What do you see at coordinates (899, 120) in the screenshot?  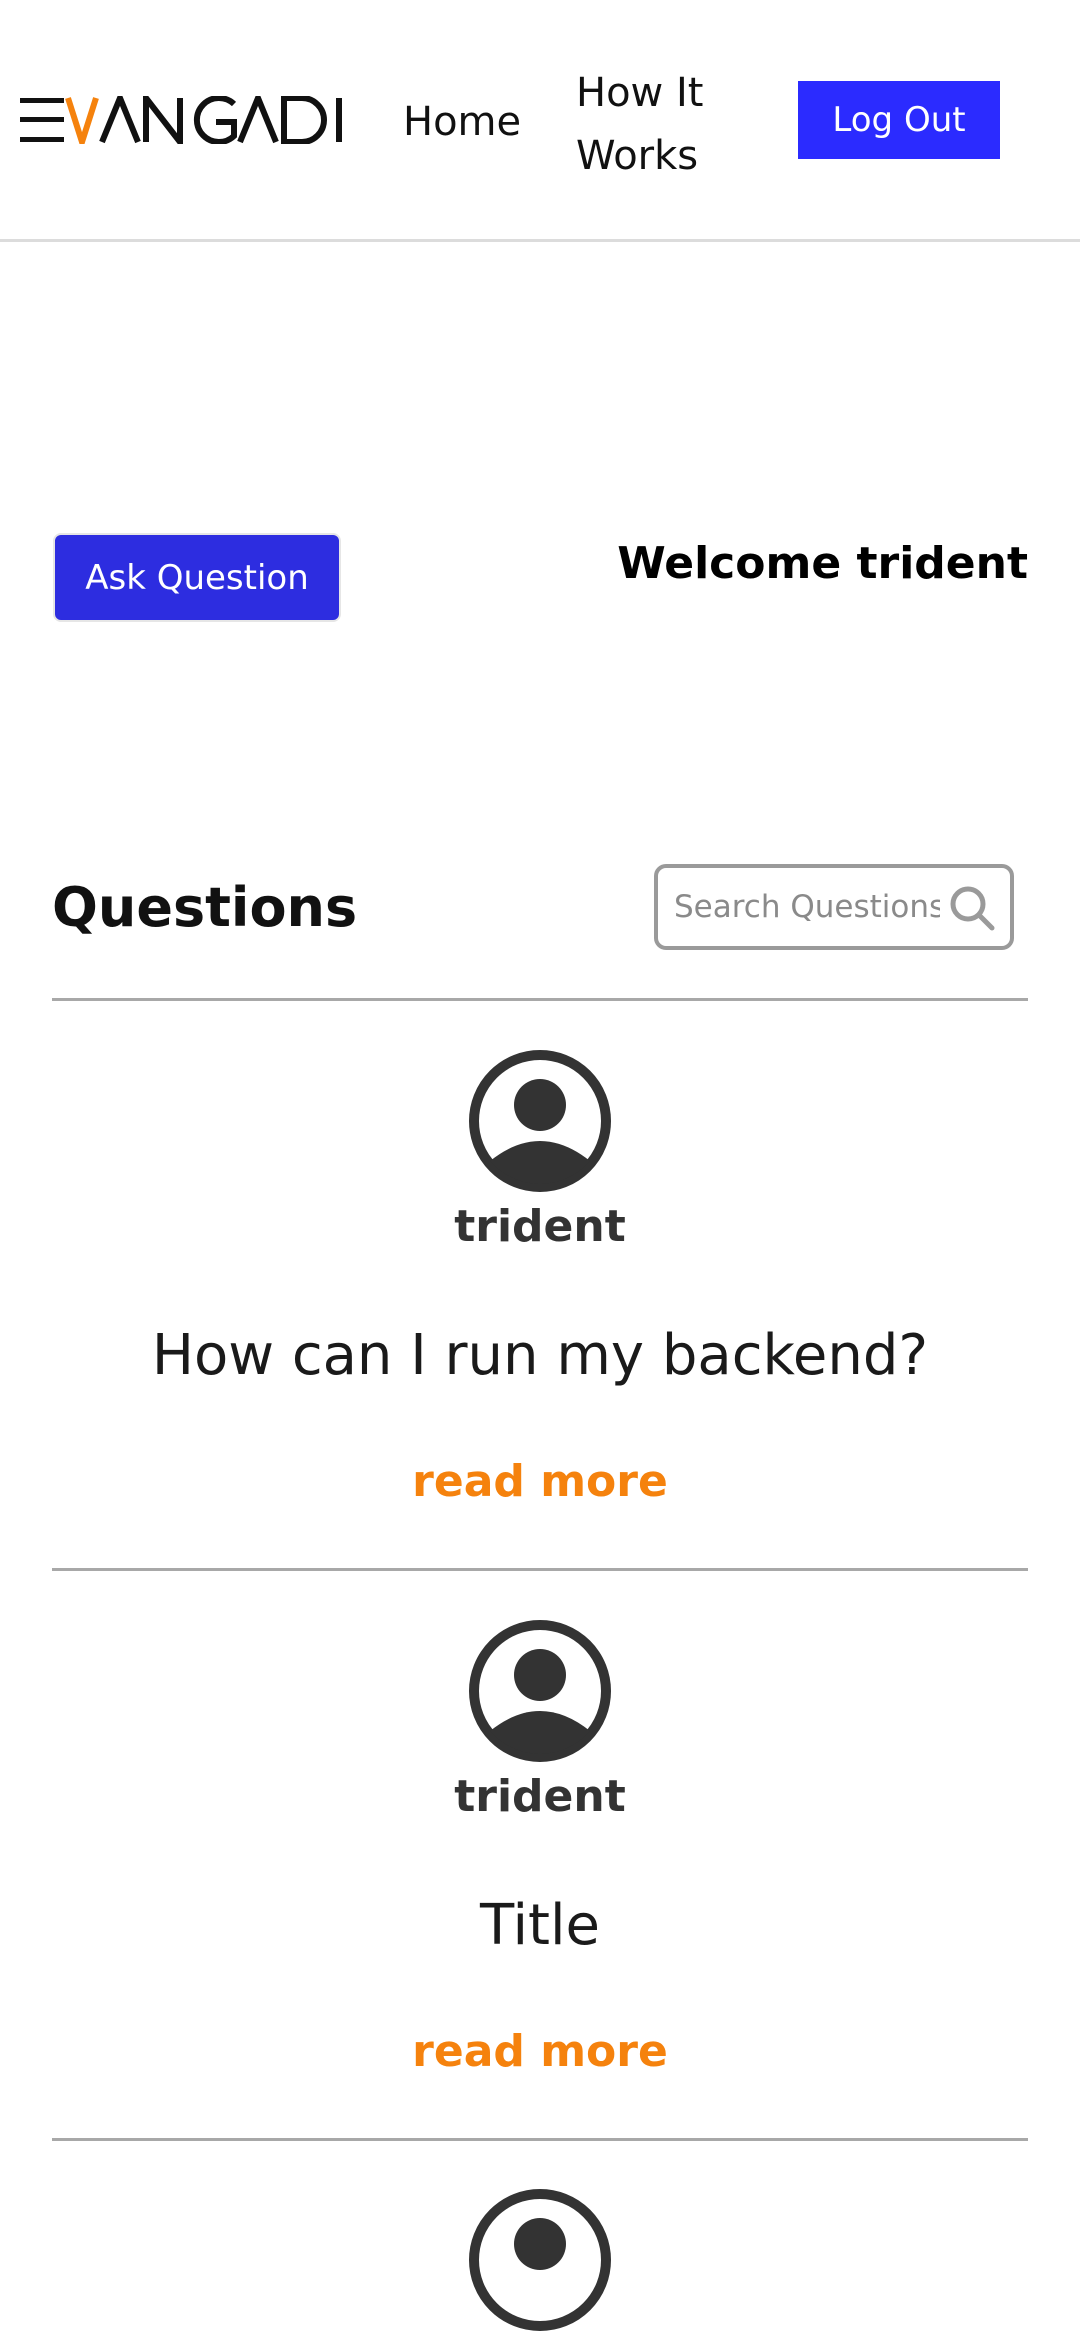 I see `logout-button: Log Out` at bounding box center [899, 120].